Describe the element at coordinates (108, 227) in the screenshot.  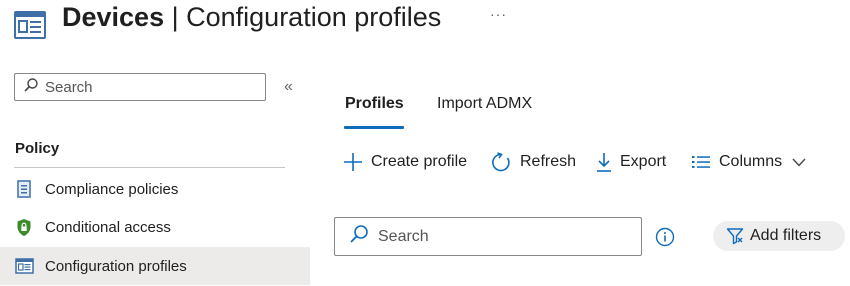
I see `sidebar-item-label: Conditional access` at that location.